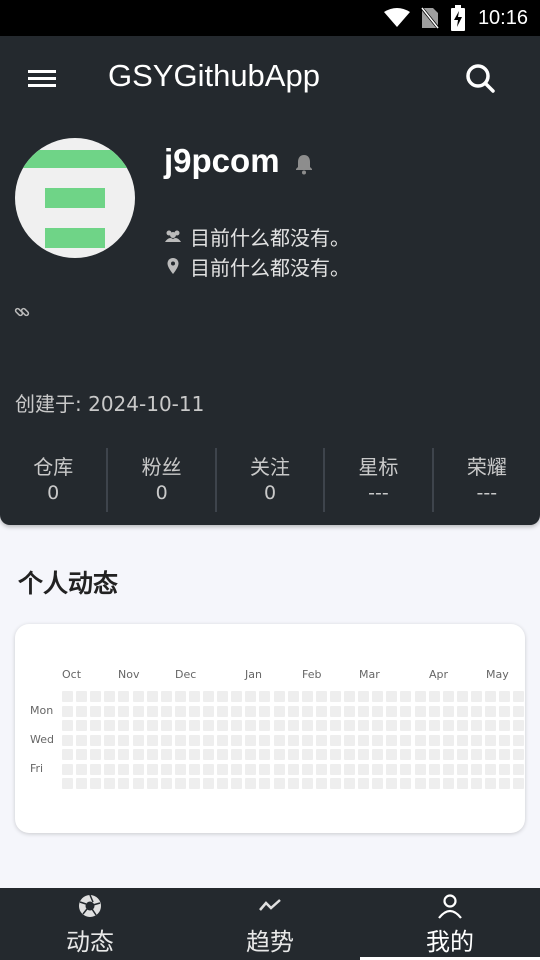  I want to click on location-pin-icon, so click(173, 266).